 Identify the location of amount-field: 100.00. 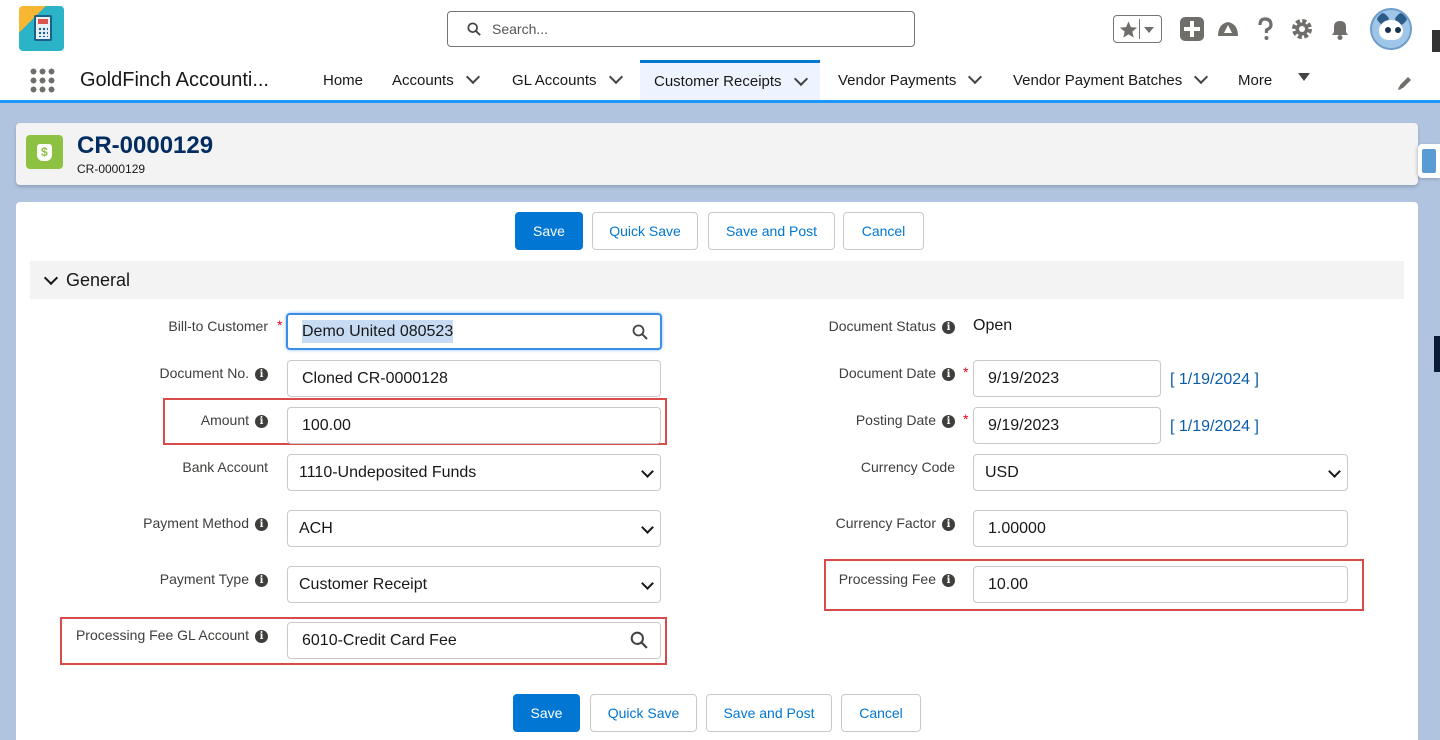
(474, 425).